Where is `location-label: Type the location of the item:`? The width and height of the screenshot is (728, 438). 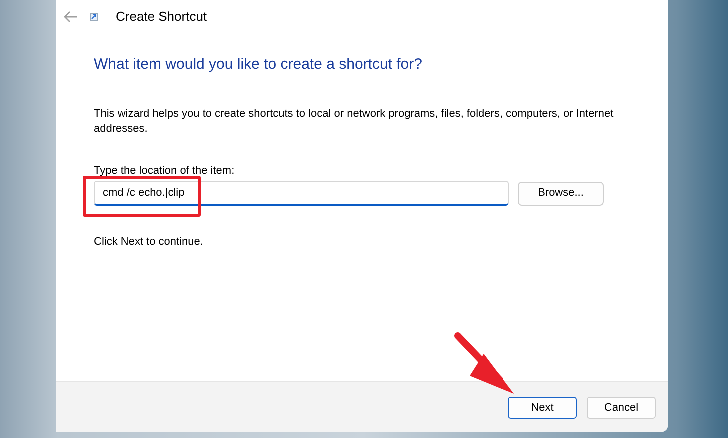
location-label: Type the location of the item: is located at coordinates (165, 171).